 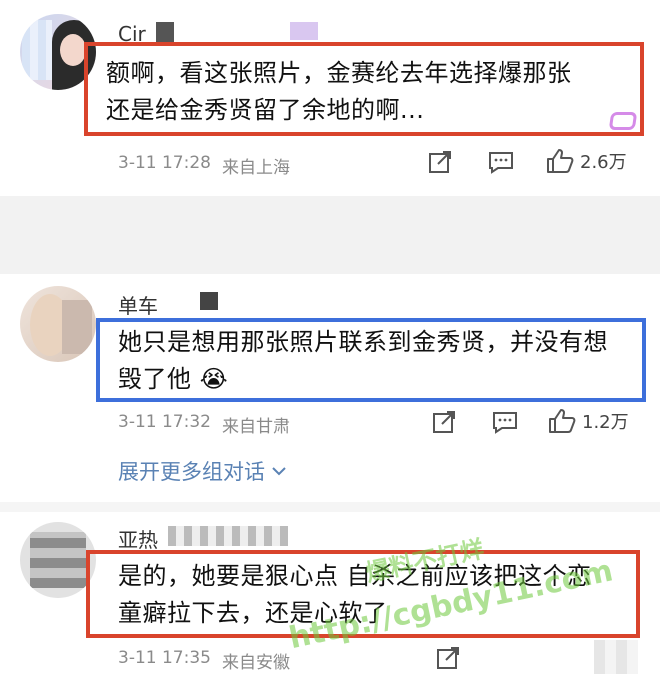 I want to click on crying-emoji-icon: 😭, so click(x=214, y=379).